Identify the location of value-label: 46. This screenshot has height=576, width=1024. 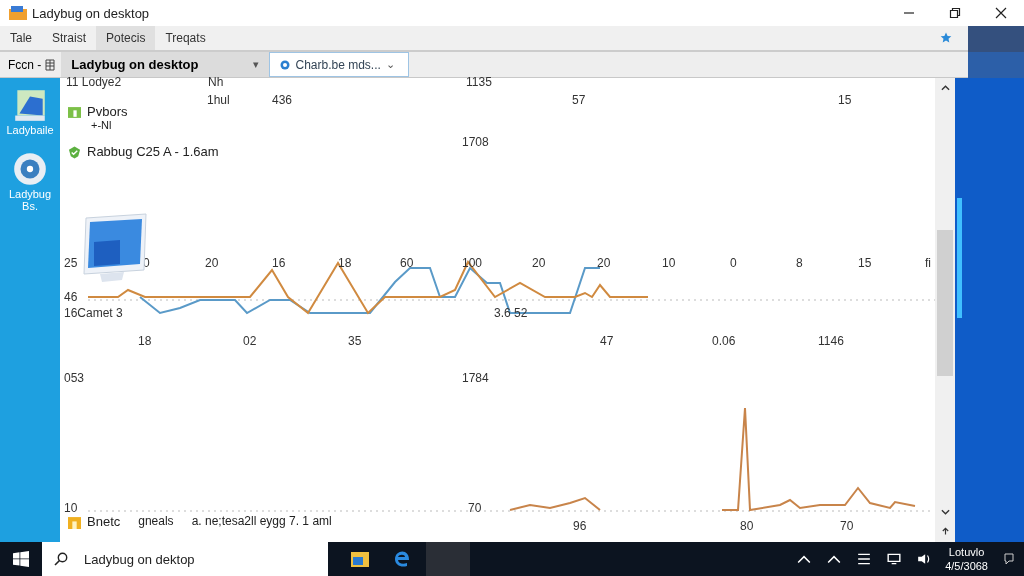
(71, 297).